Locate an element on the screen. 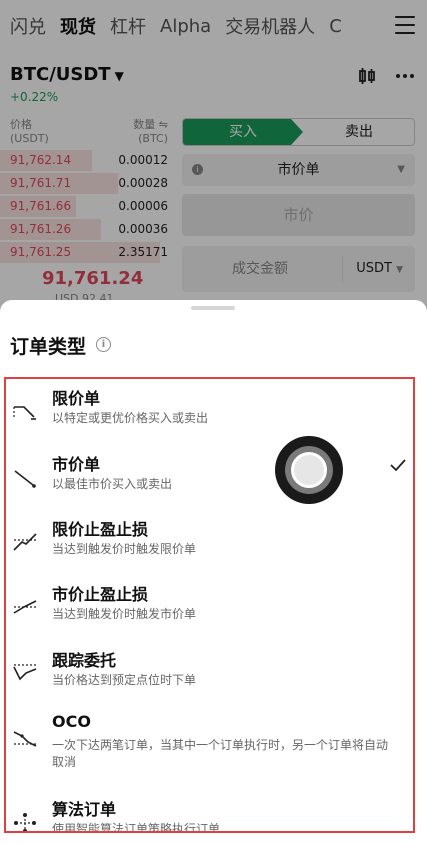 The width and height of the screenshot is (427, 844). order-type-option: OCO 一次下达两笔订单，当其中一个订单执行时，另一个订单将自动取消 is located at coordinates (209, 744).